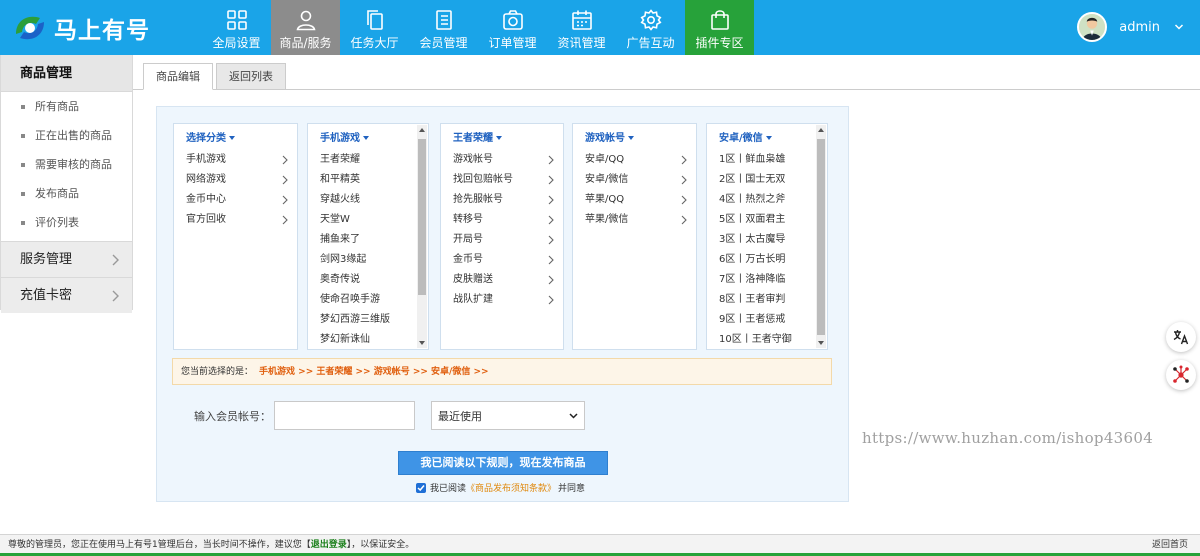 This screenshot has height=556, width=1200. I want to click on logo: 马上有号, so click(80, 28).